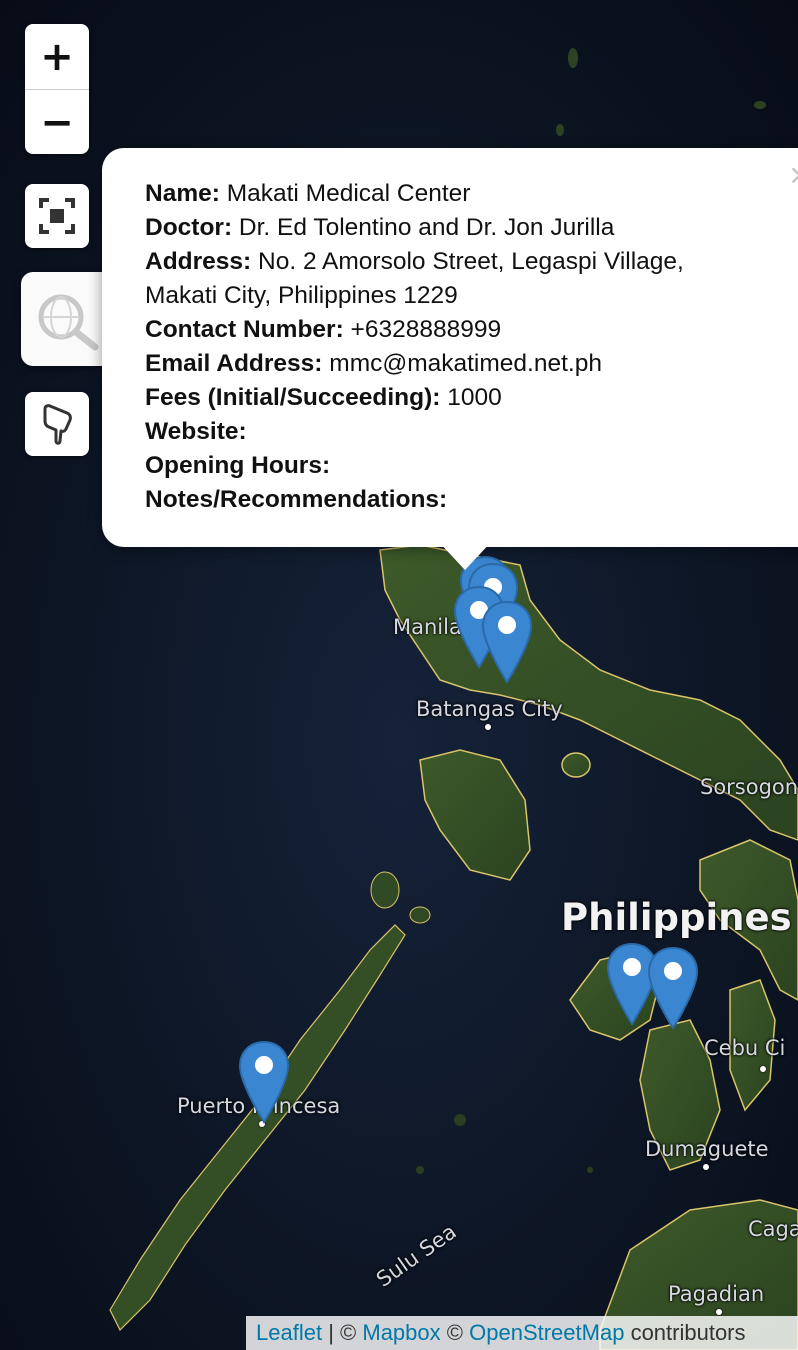 The image size is (798, 1350). What do you see at coordinates (749, 787) in the screenshot?
I see `label-sorsogon: Sorsogon` at bounding box center [749, 787].